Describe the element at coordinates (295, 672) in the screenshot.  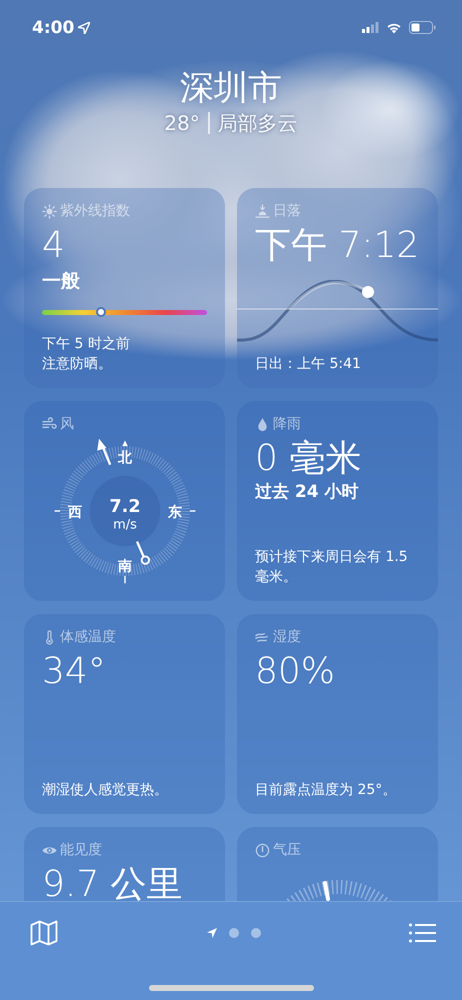
I see `humidity-value: 80%` at that location.